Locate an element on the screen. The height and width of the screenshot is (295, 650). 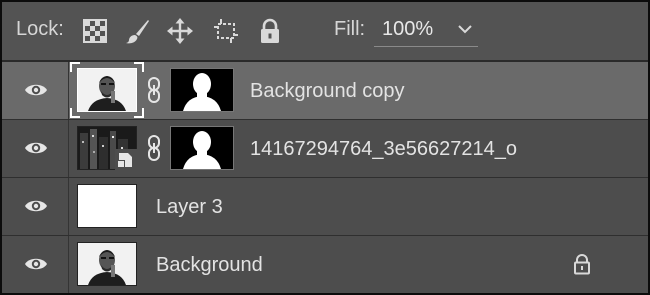
fill-value: 100% is located at coordinates (407, 29).